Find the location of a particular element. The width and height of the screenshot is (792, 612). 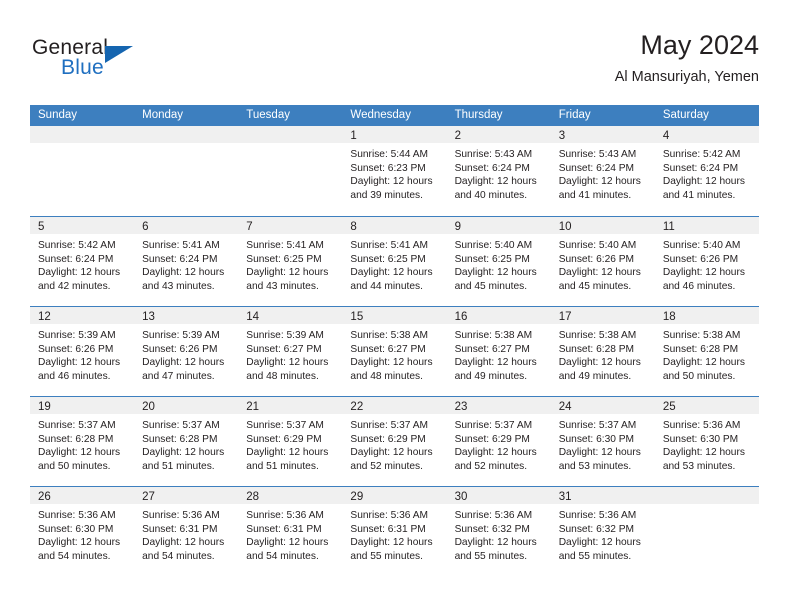

day-number: 24 is located at coordinates (565, 407).